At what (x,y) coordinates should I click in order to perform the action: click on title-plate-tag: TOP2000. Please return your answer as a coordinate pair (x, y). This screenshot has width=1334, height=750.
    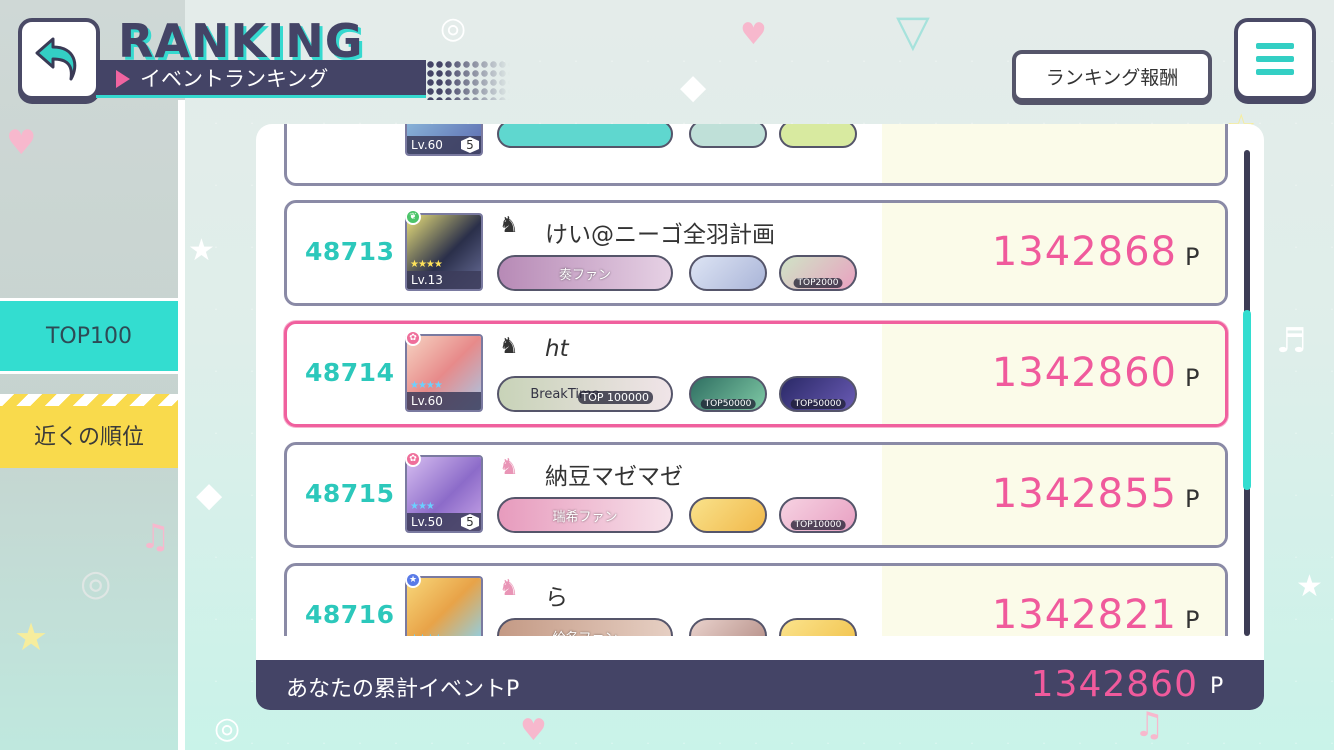
    Looking at the image, I should click on (818, 283).